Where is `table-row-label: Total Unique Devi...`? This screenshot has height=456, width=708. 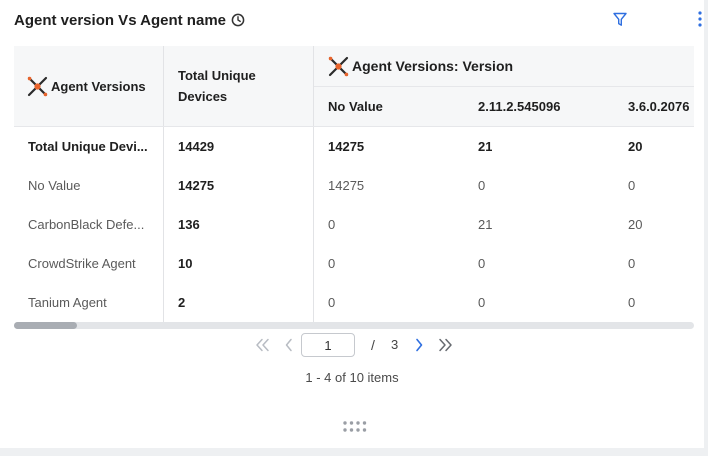 table-row-label: Total Unique Devi... is located at coordinates (92, 146).